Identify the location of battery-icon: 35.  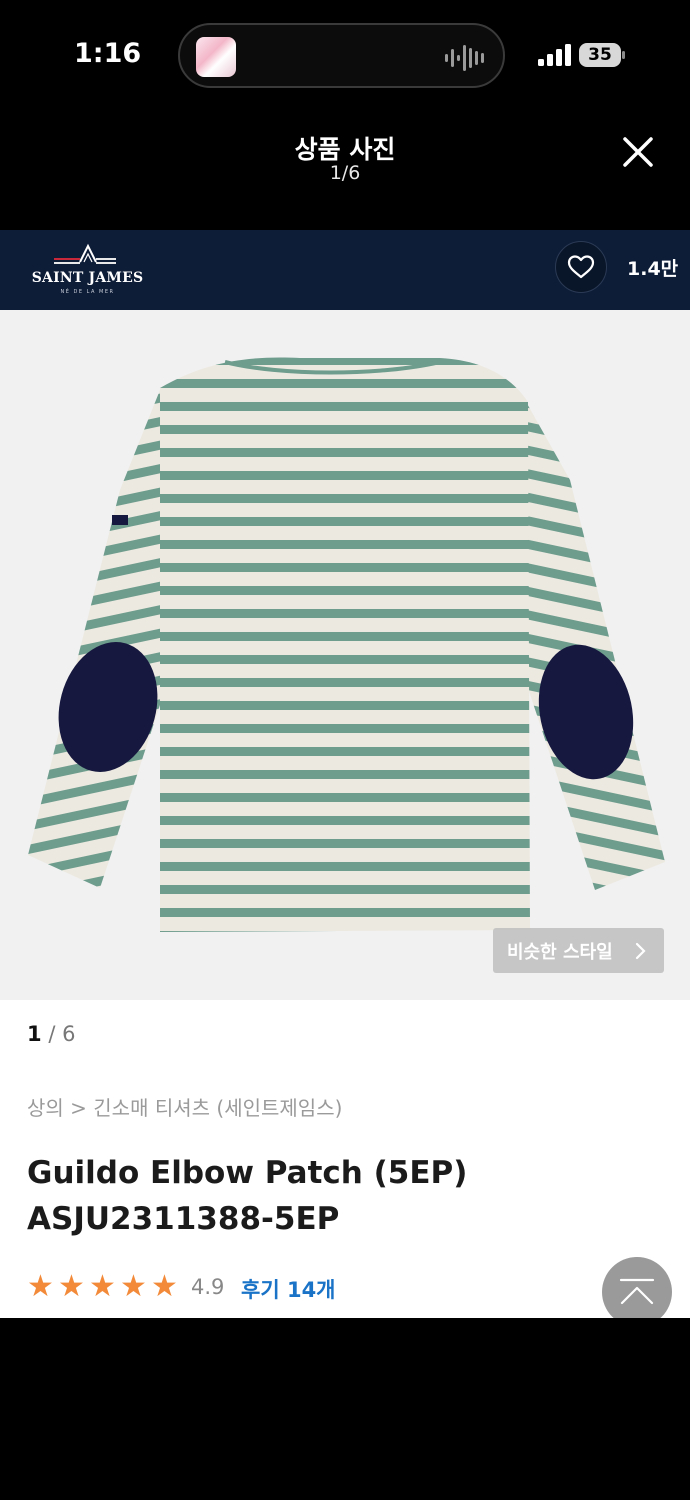
(602, 55).